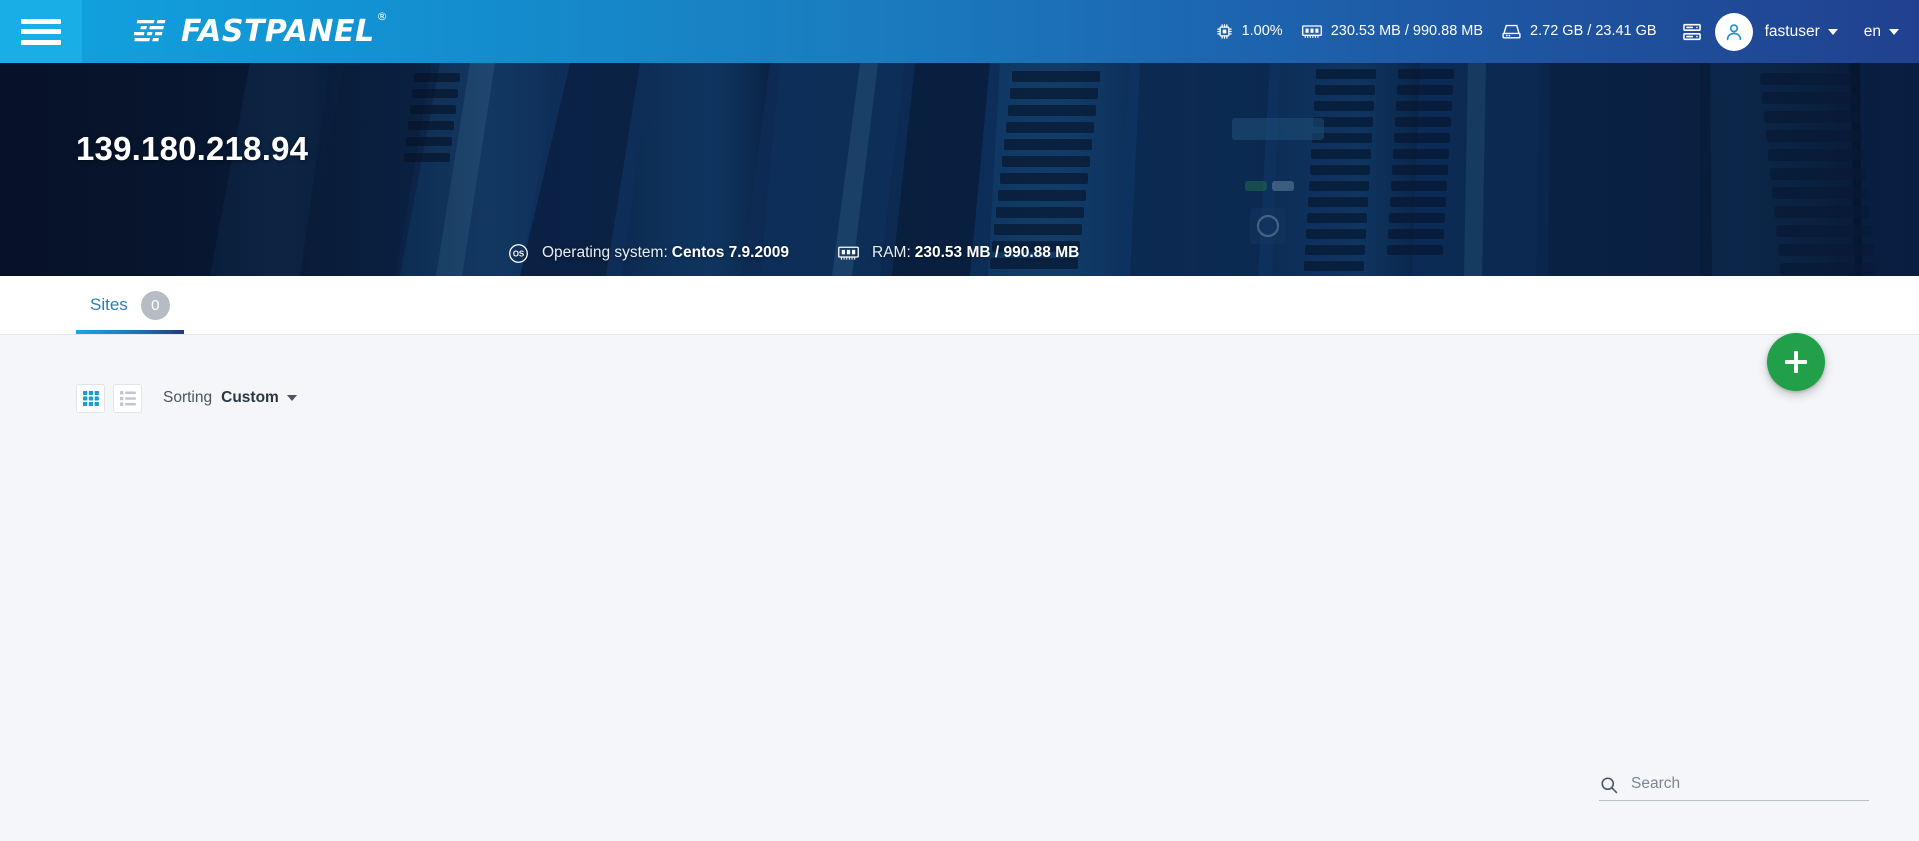 The width and height of the screenshot is (1919, 841). I want to click on servers-button, so click(1692, 32).